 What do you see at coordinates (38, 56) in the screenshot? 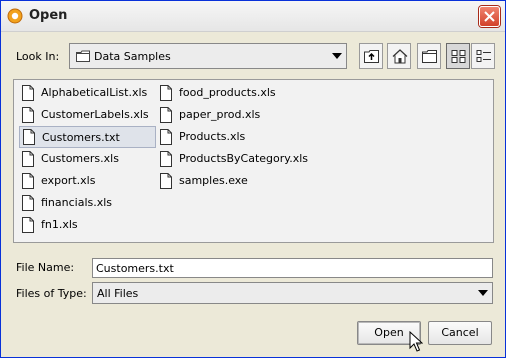
I see `look-in-label: Look In:` at bounding box center [38, 56].